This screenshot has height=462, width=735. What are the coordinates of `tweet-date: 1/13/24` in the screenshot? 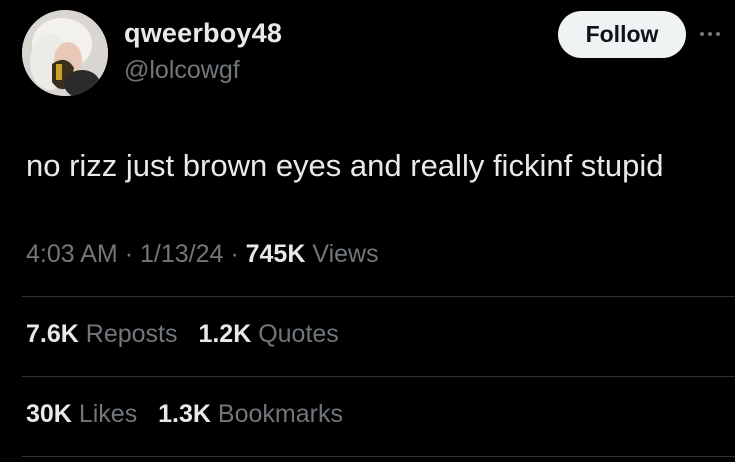 It's located at (181, 254).